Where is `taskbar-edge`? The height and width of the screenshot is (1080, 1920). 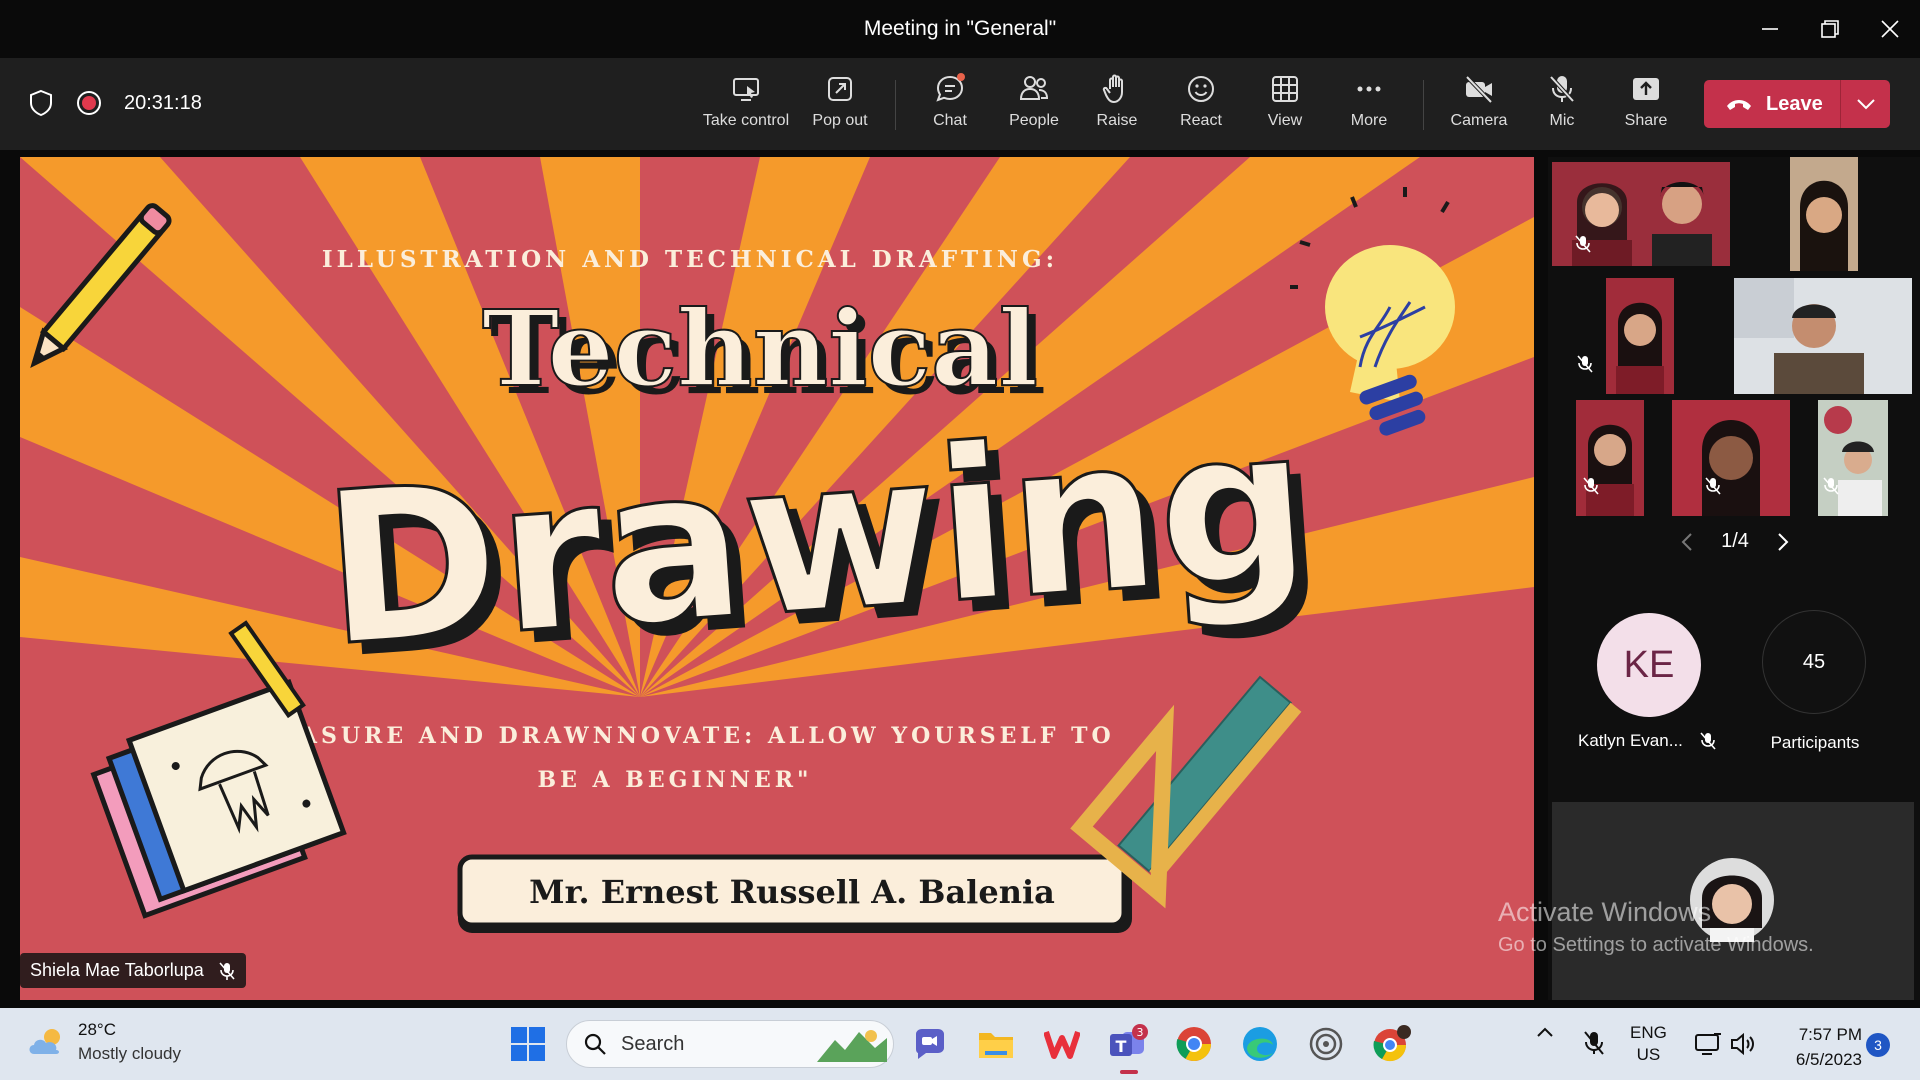 taskbar-edge is located at coordinates (1260, 1044).